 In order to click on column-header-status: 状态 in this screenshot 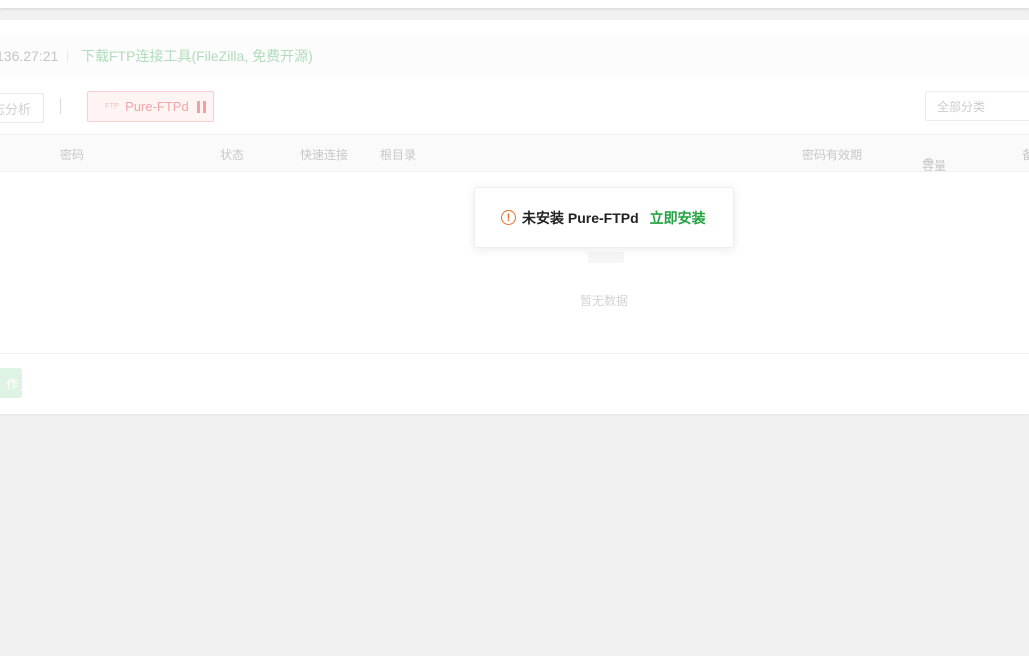, I will do `click(232, 155)`.